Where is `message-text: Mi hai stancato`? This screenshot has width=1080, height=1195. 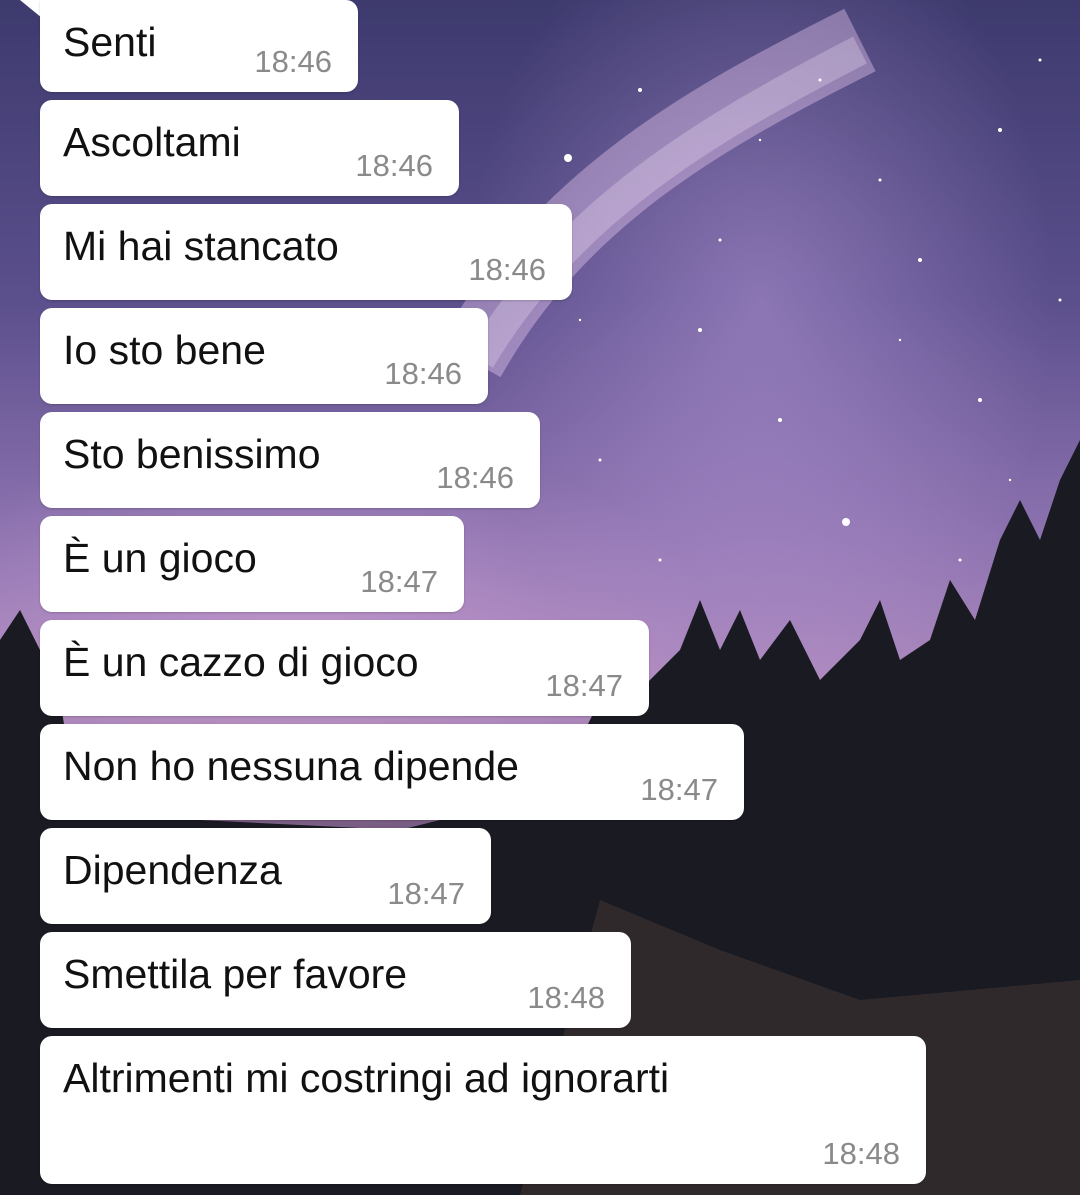
message-text: Mi hai stancato is located at coordinates (201, 246).